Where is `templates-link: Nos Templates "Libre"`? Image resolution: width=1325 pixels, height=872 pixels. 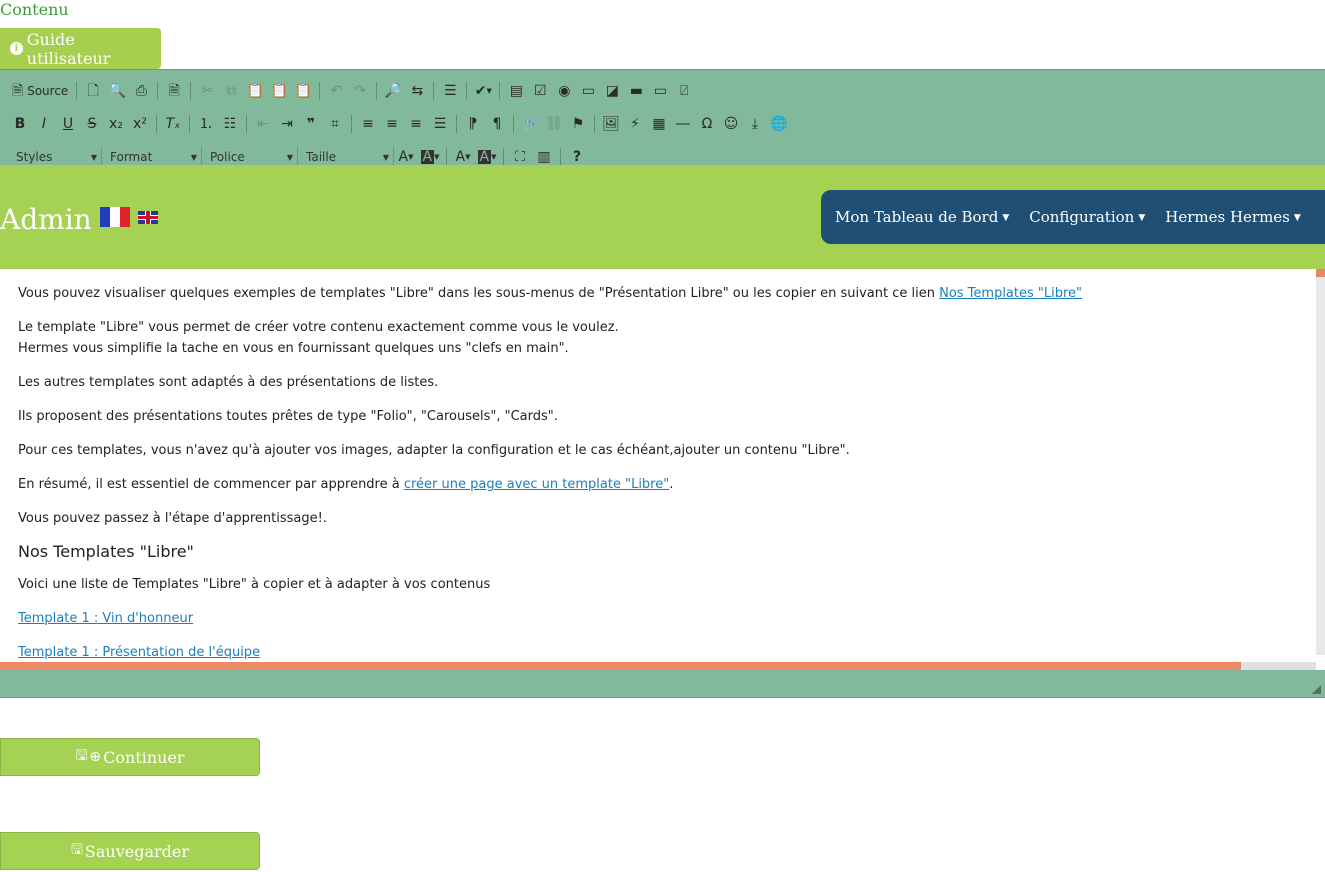
templates-link: Nos Templates "Libre" is located at coordinates (1010, 293).